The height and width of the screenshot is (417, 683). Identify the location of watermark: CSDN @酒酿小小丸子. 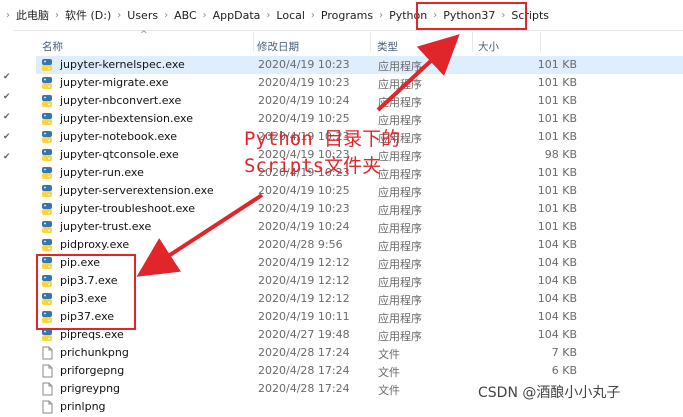
(549, 393).